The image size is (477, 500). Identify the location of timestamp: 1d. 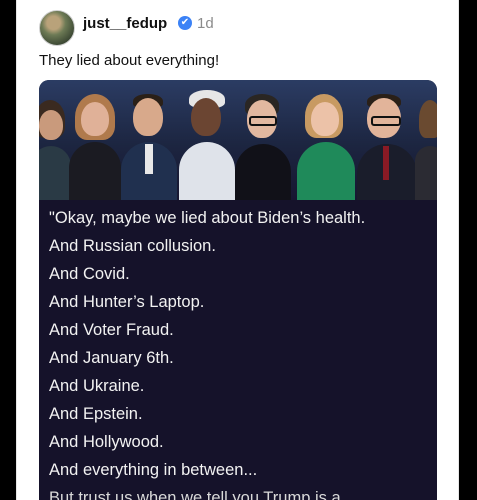
(205, 23).